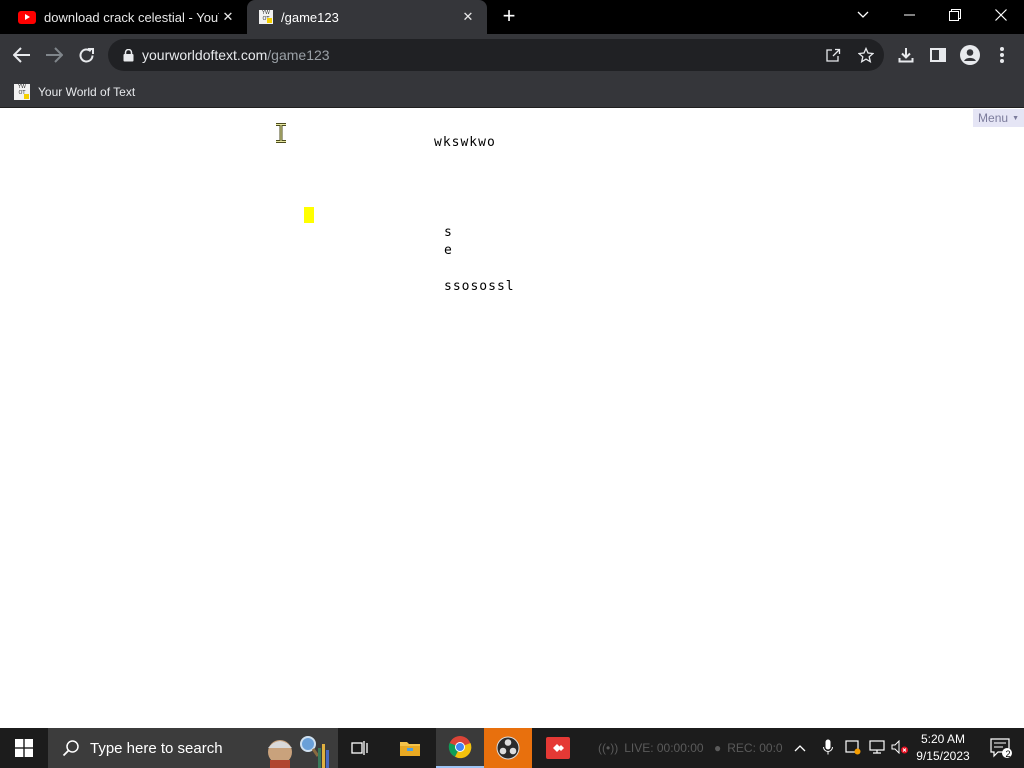 This screenshot has width=1024, height=768. What do you see at coordinates (367, 17) in the screenshot?
I see `tab-game123: YW OT /game123 ✕` at bounding box center [367, 17].